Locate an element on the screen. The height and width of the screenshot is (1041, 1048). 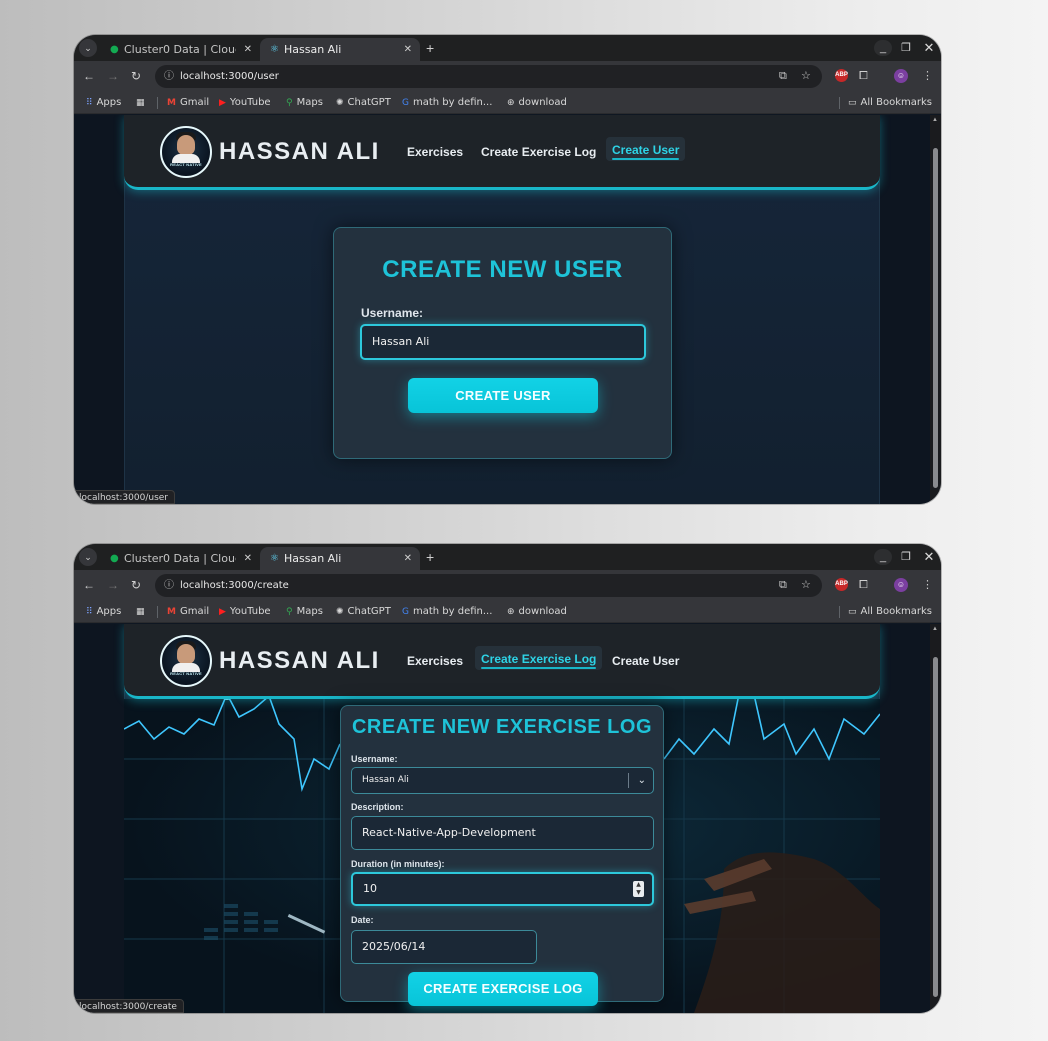
description-input: React-Native-App-Development is located at coordinates (502, 833).